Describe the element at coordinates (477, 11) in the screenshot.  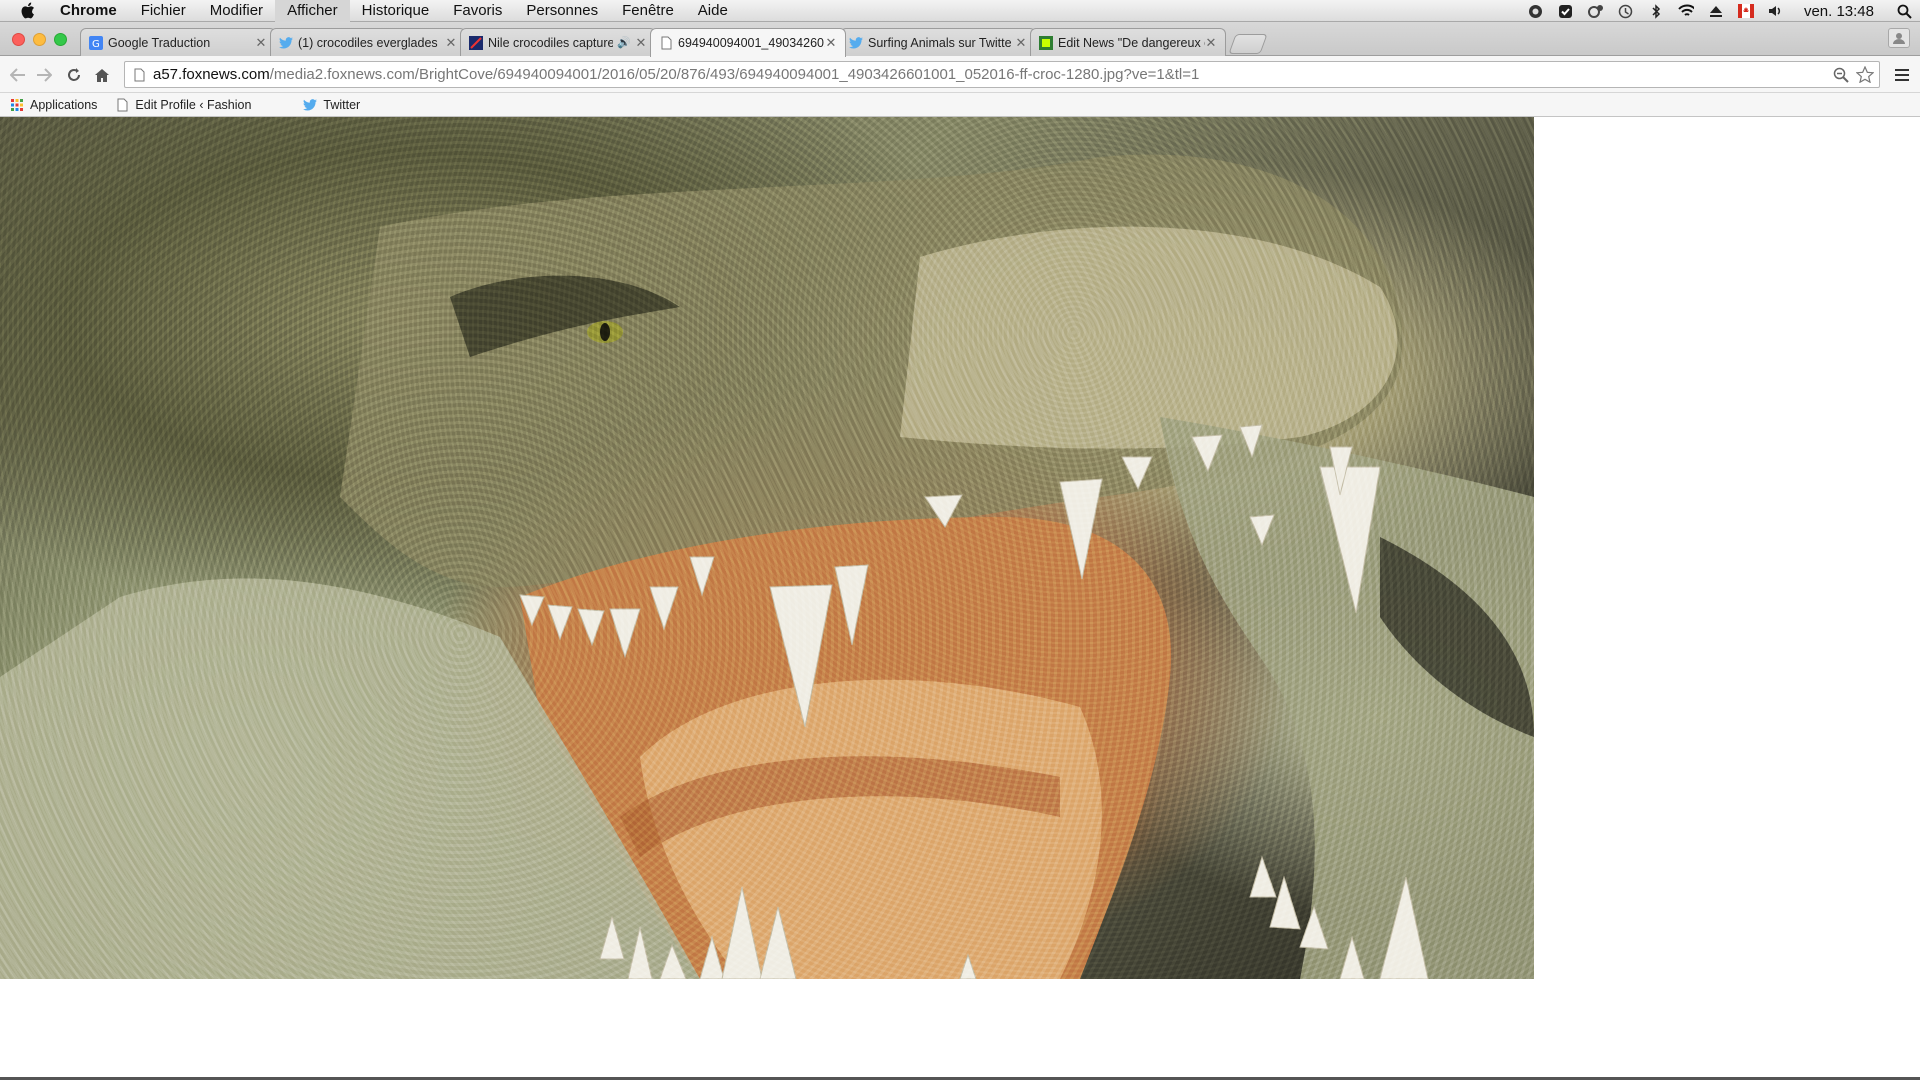
I see `menu-favoris: Favoris` at that location.